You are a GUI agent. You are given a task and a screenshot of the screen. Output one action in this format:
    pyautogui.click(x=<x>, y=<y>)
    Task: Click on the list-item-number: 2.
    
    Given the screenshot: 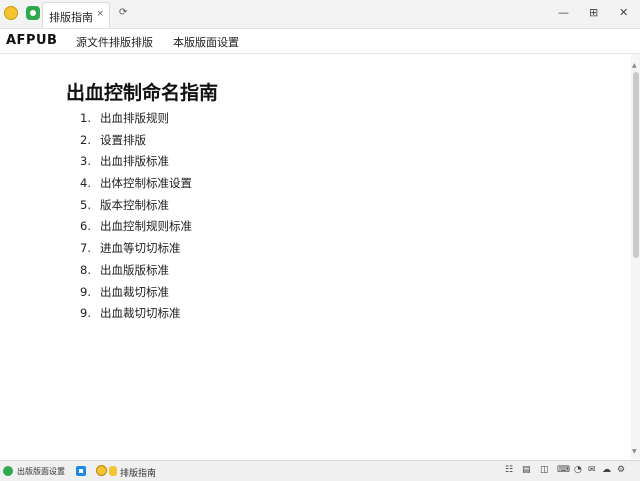 What is the action you would take?
    pyautogui.click(x=85, y=139)
    